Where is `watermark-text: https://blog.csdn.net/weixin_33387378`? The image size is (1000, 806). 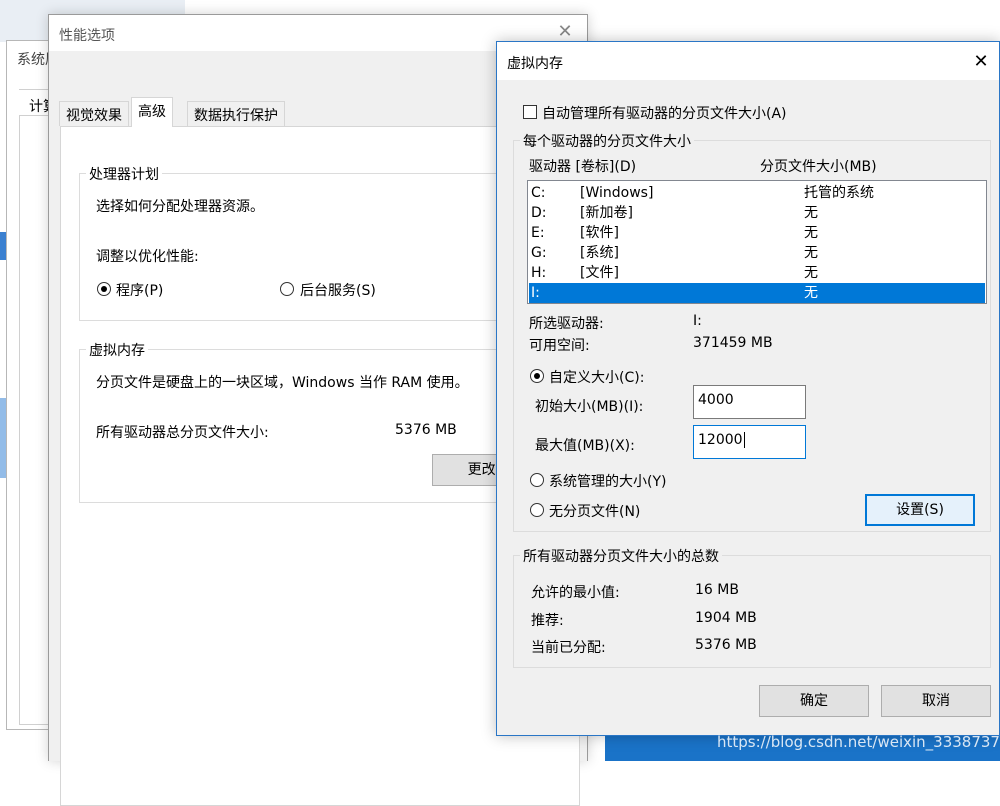
watermark-text: https://blog.csdn.net/weixin_33387378 is located at coordinates (858, 742).